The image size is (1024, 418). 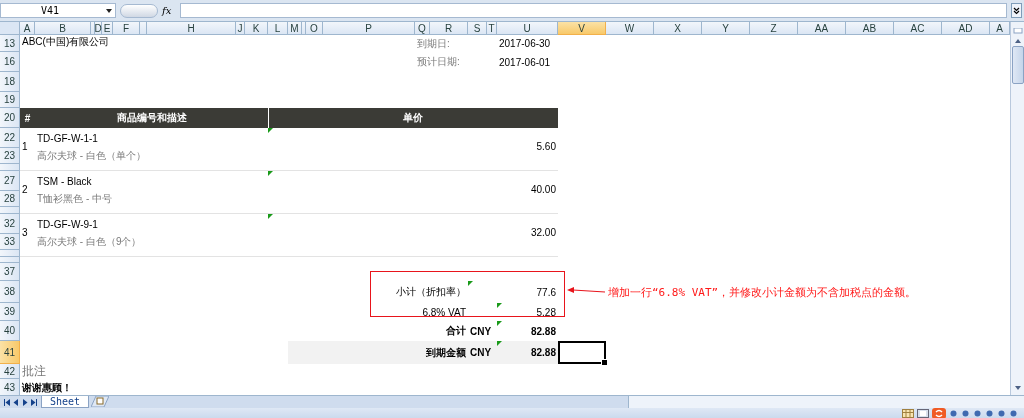 I want to click on row-header: 13, so click(x=10, y=43).